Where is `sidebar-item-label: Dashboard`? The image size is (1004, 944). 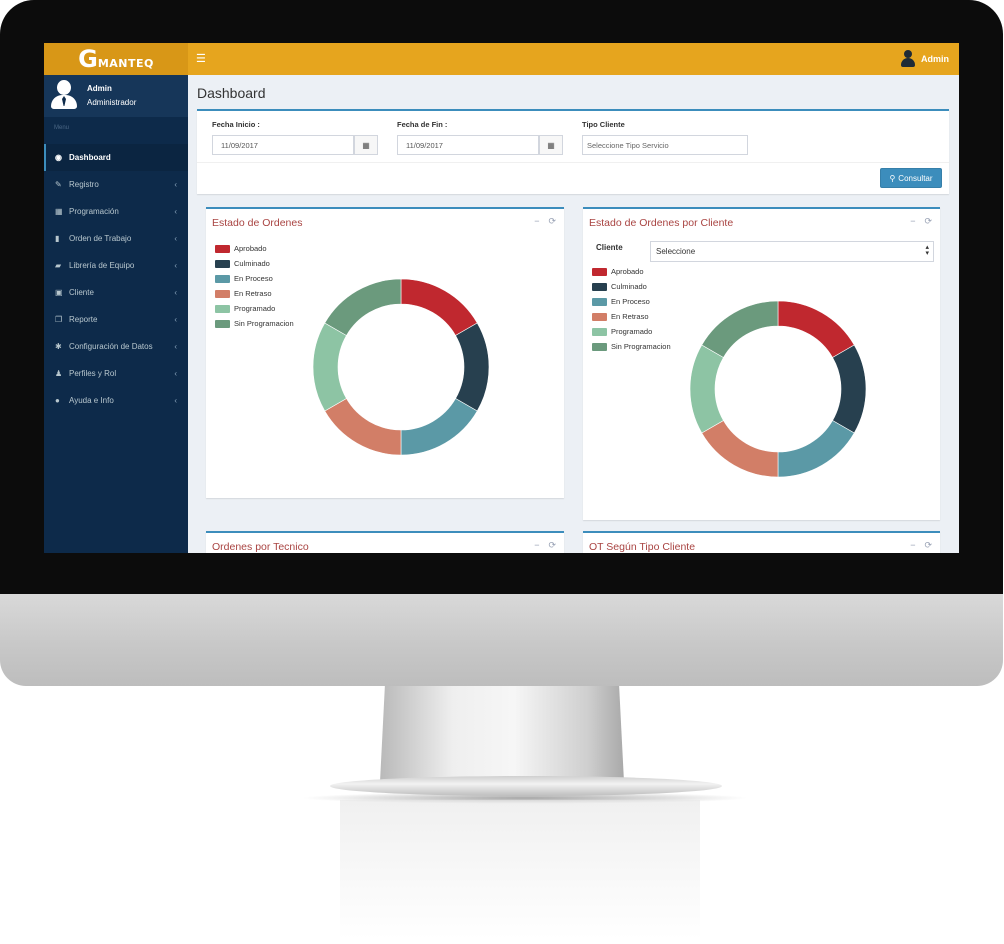
sidebar-item-label: Dashboard is located at coordinates (90, 157).